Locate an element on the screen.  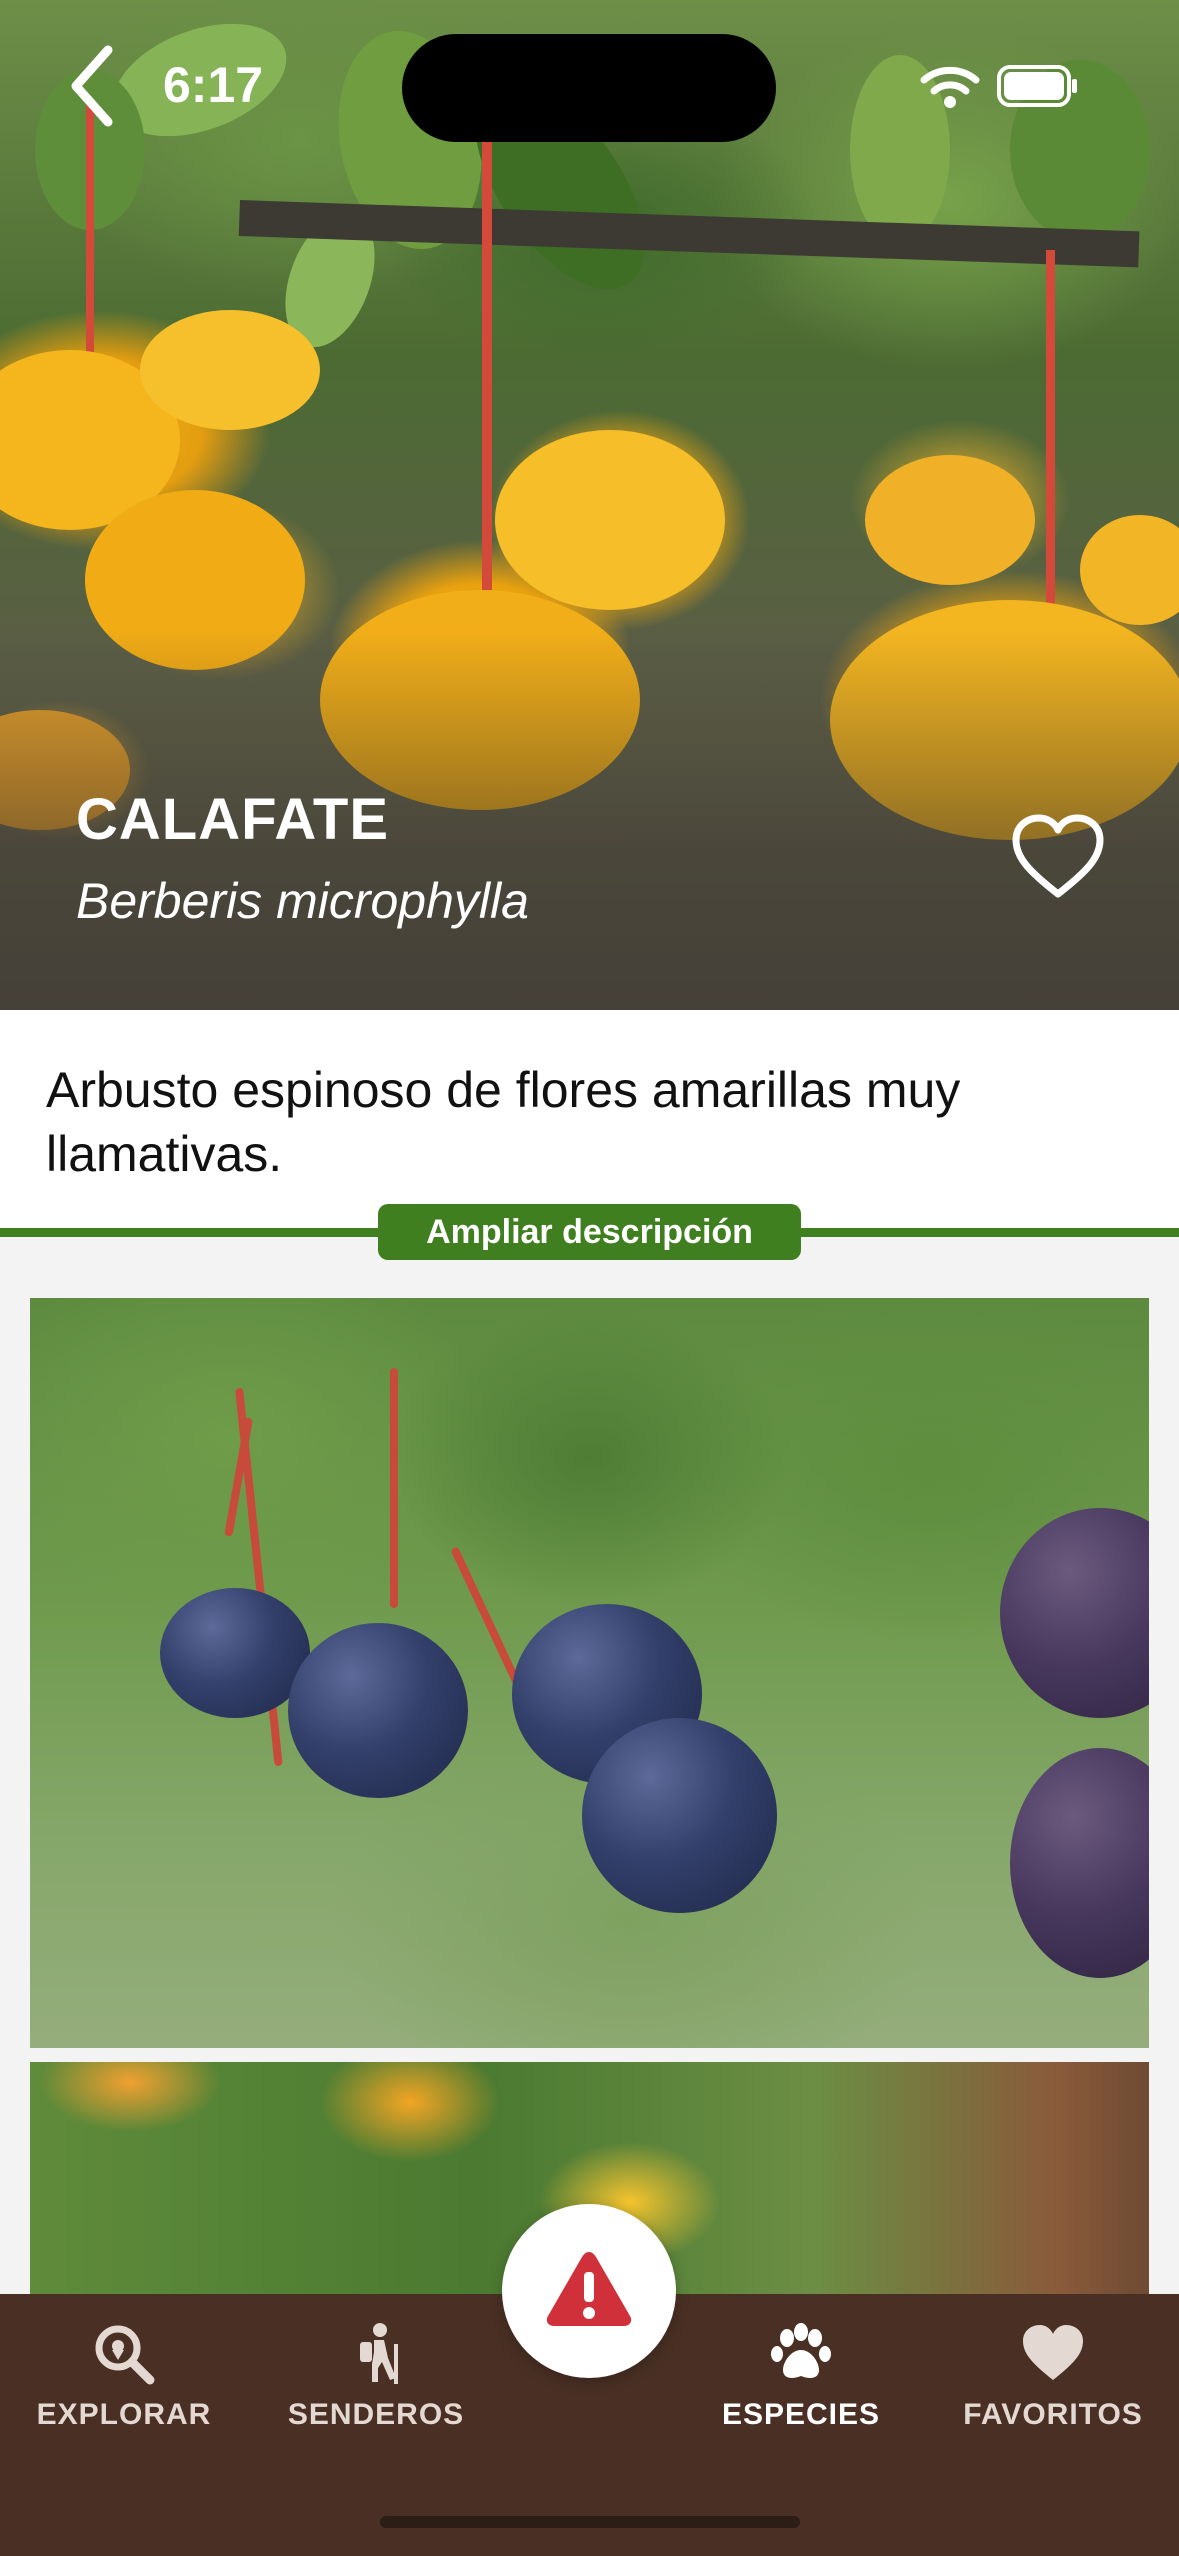
nav-tab-senderos: SENDEROS is located at coordinates (376, 2377).